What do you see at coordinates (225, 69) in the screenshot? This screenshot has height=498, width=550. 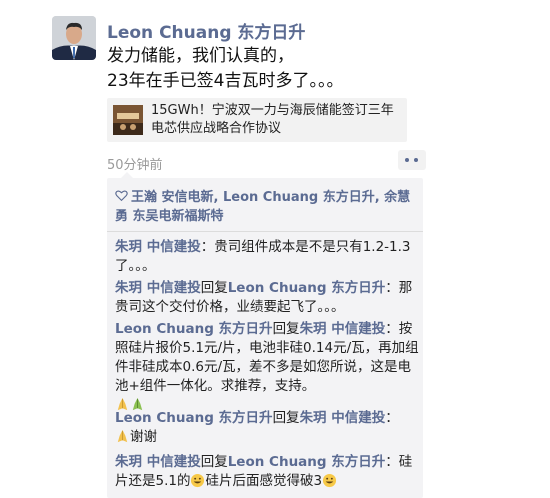 I see `post-text: 发力储能，我们认真的， 23年在手已签4吉瓦时多了。。。` at bounding box center [225, 69].